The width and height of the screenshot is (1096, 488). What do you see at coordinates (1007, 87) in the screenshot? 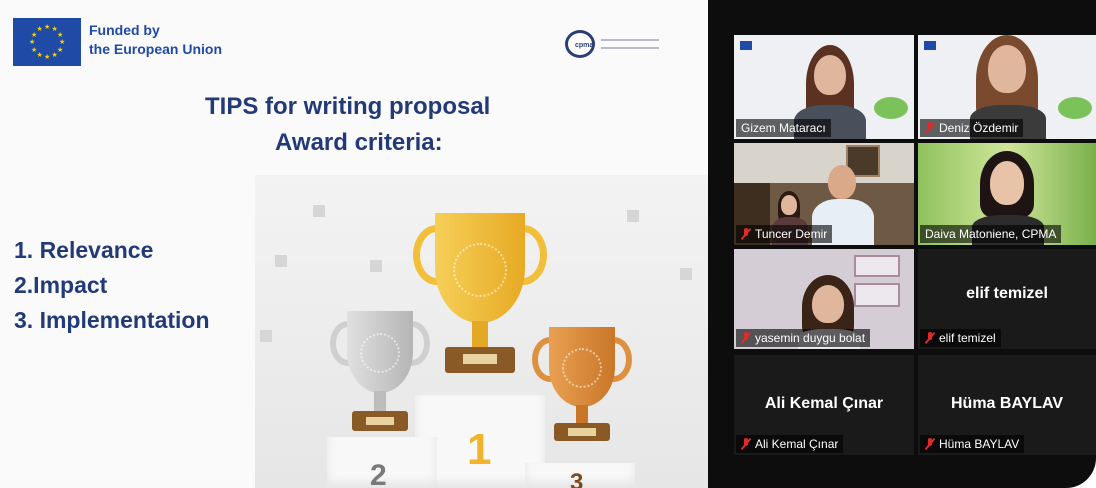
I see `participant-tile-deniz: Deniz Özdemir` at bounding box center [1007, 87].